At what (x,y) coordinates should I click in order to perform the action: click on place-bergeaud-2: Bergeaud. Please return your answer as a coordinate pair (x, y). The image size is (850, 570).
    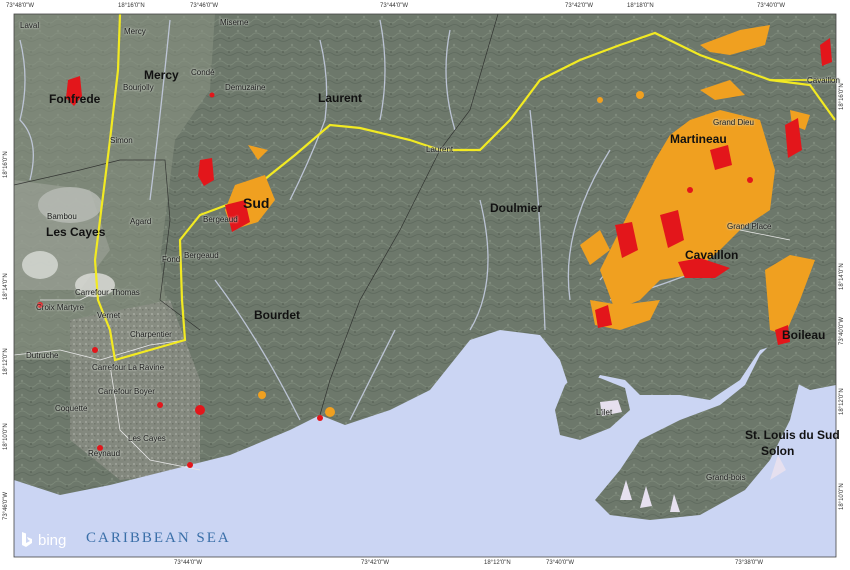
    Looking at the image, I should click on (201, 255).